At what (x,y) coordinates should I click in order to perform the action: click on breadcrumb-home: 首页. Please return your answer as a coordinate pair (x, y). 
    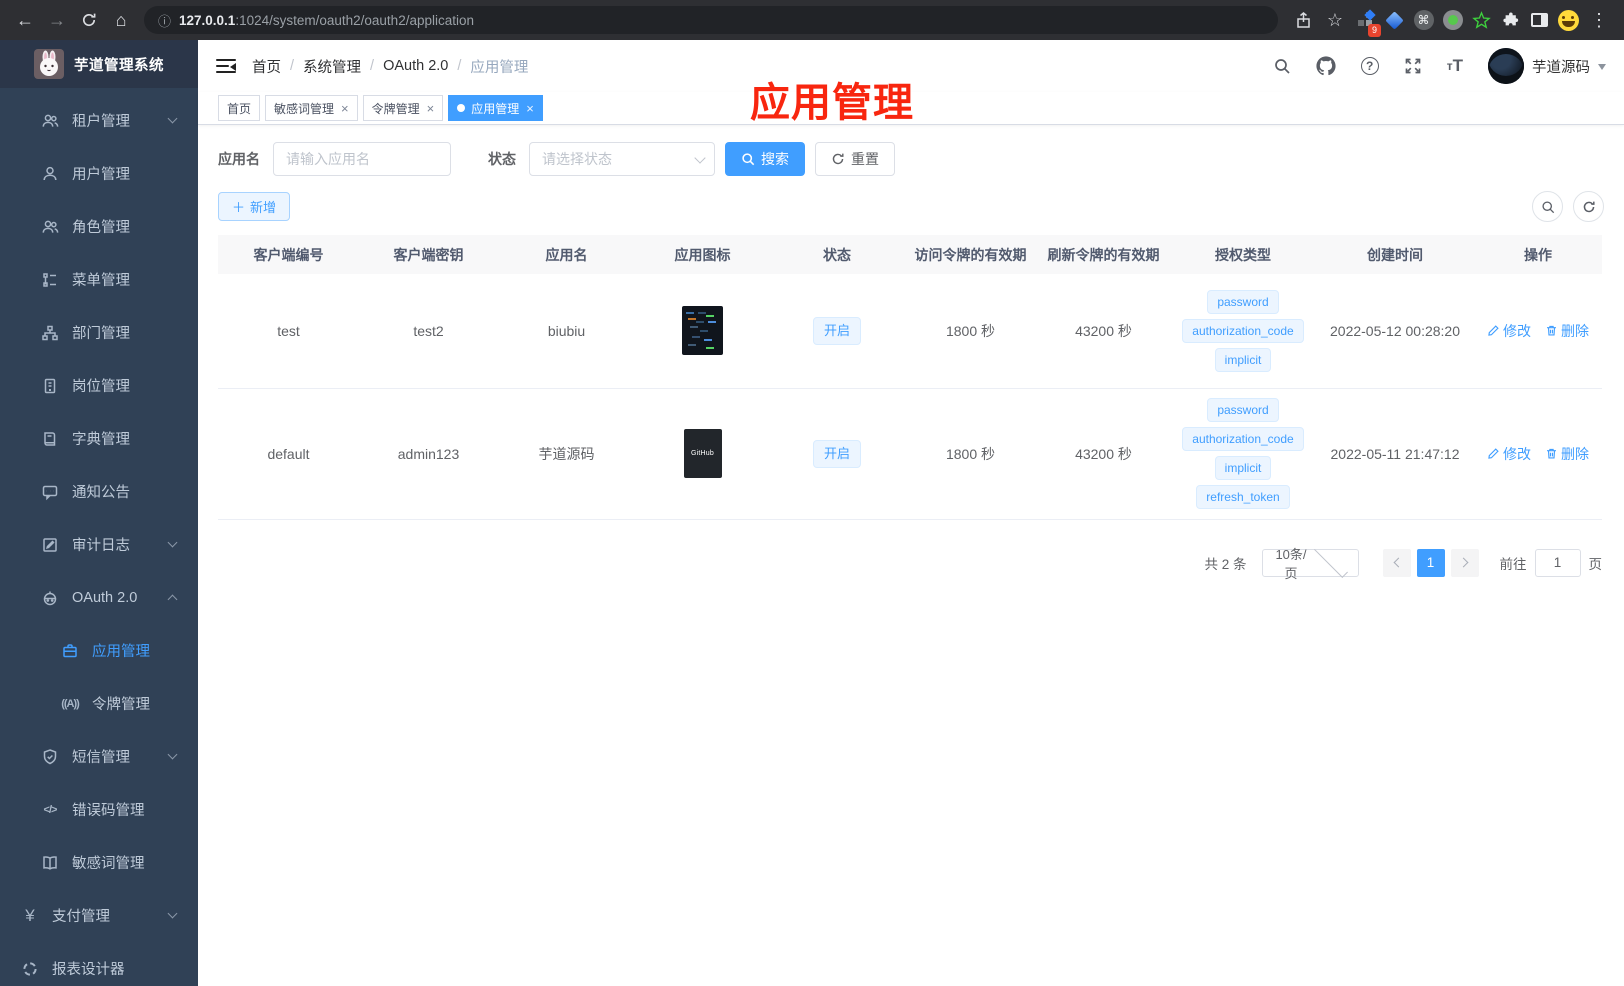
    Looking at the image, I should click on (266, 66).